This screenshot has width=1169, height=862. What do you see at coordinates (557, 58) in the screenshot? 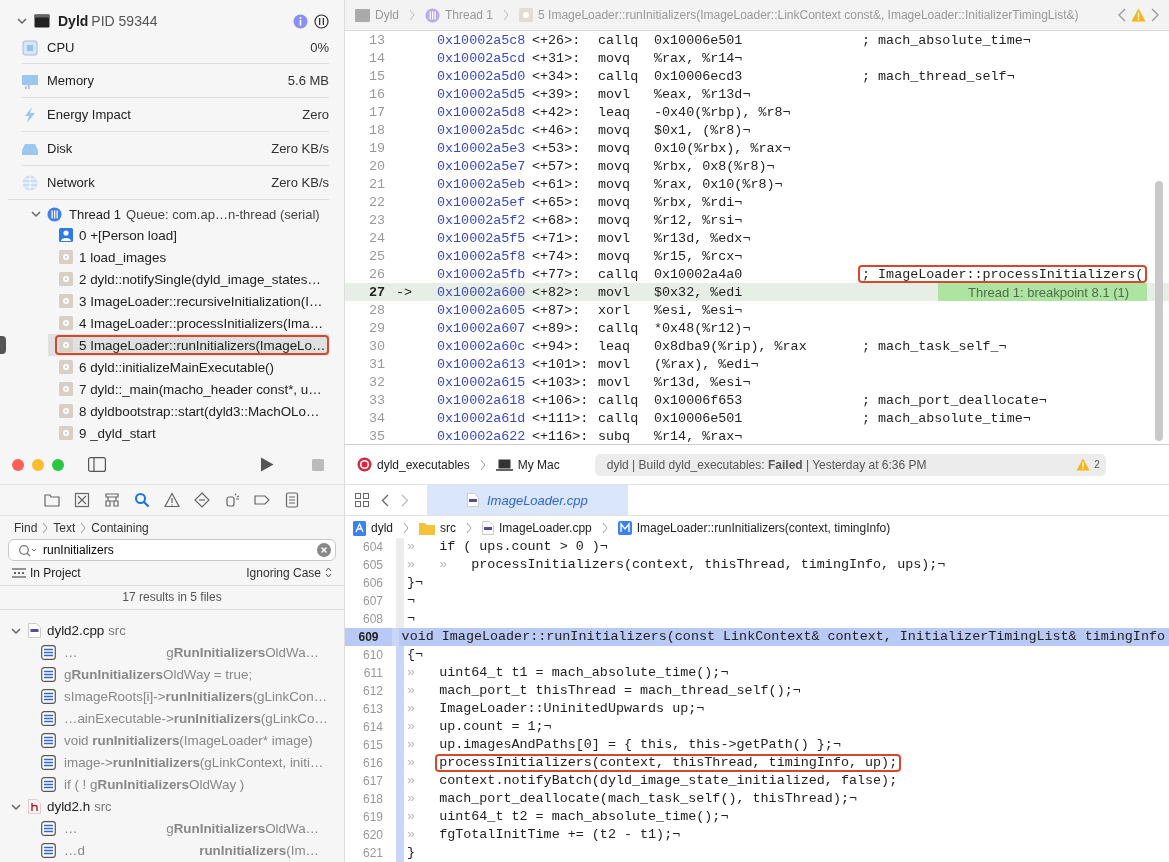
I see `offset: <+31>:` at bounding box center [557, 58].